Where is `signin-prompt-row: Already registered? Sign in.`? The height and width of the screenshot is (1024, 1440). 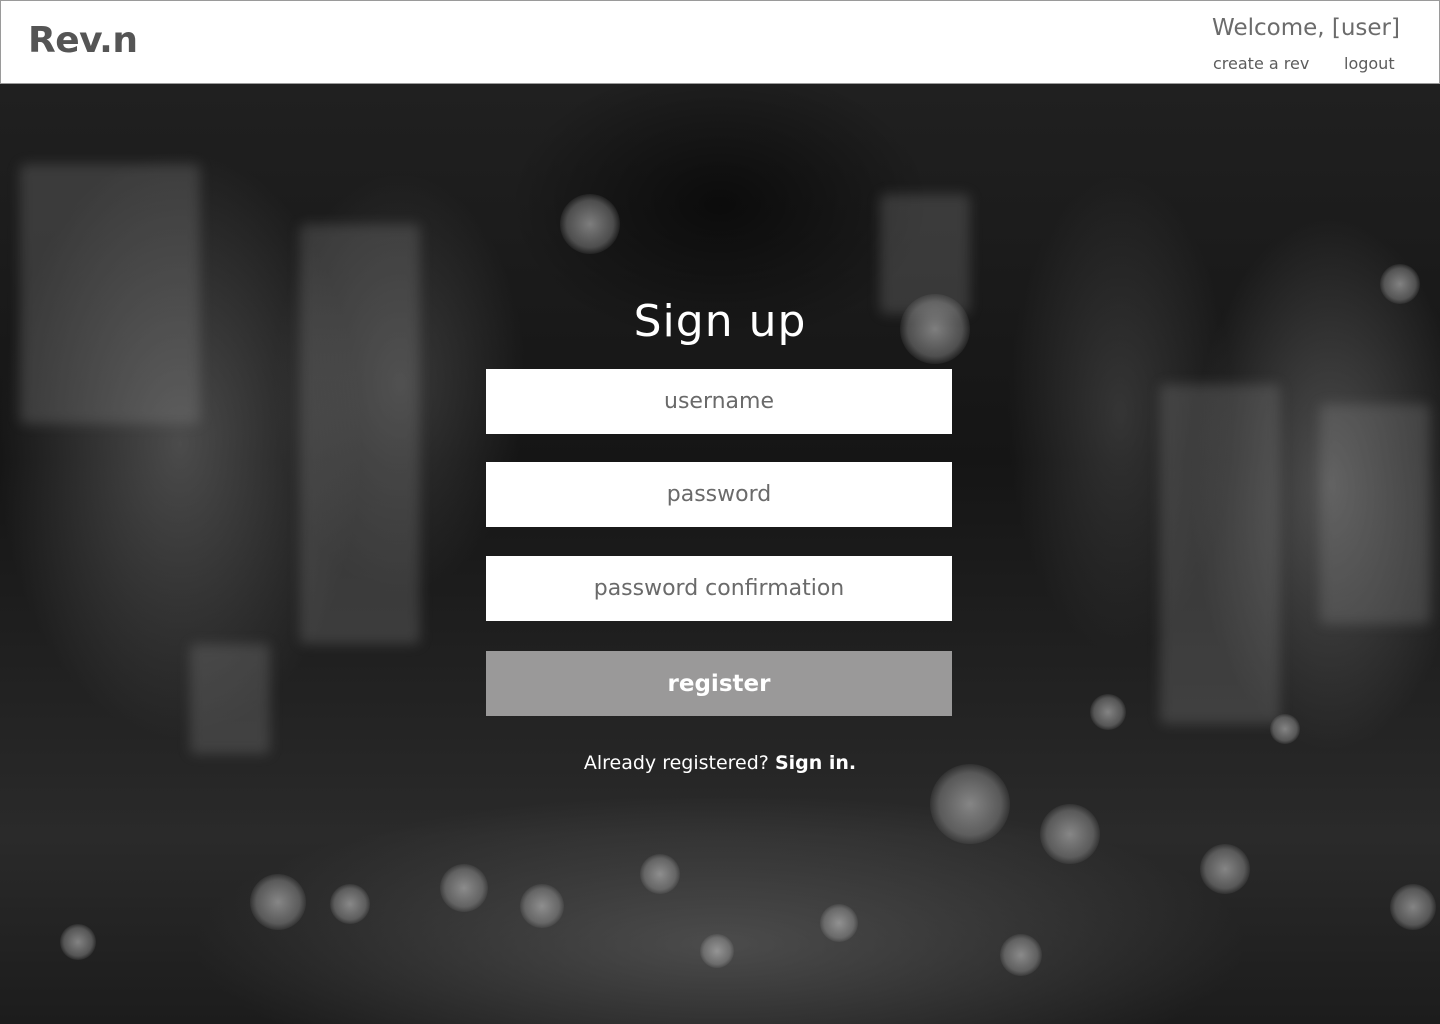
signin-prompt-row: Already registered? Sign in. is located at coordinates (720, 763).